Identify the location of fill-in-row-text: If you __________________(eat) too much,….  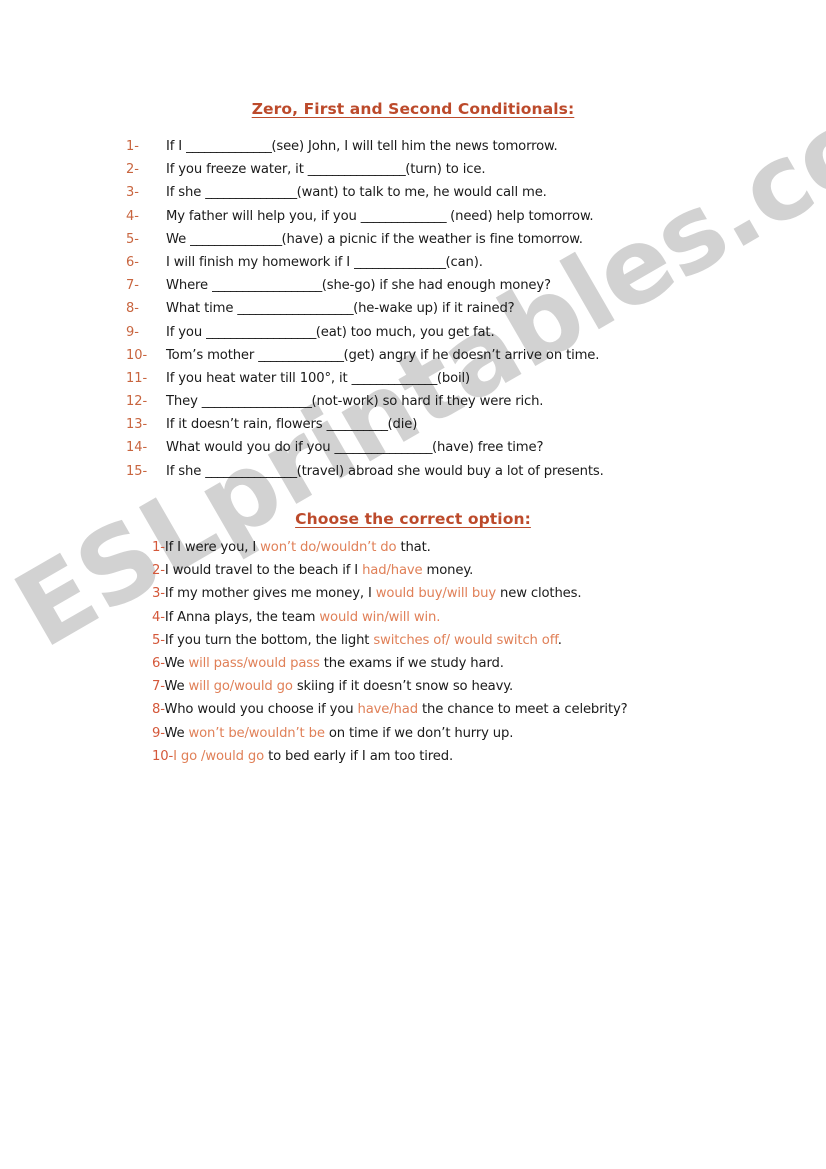
(330, 332).